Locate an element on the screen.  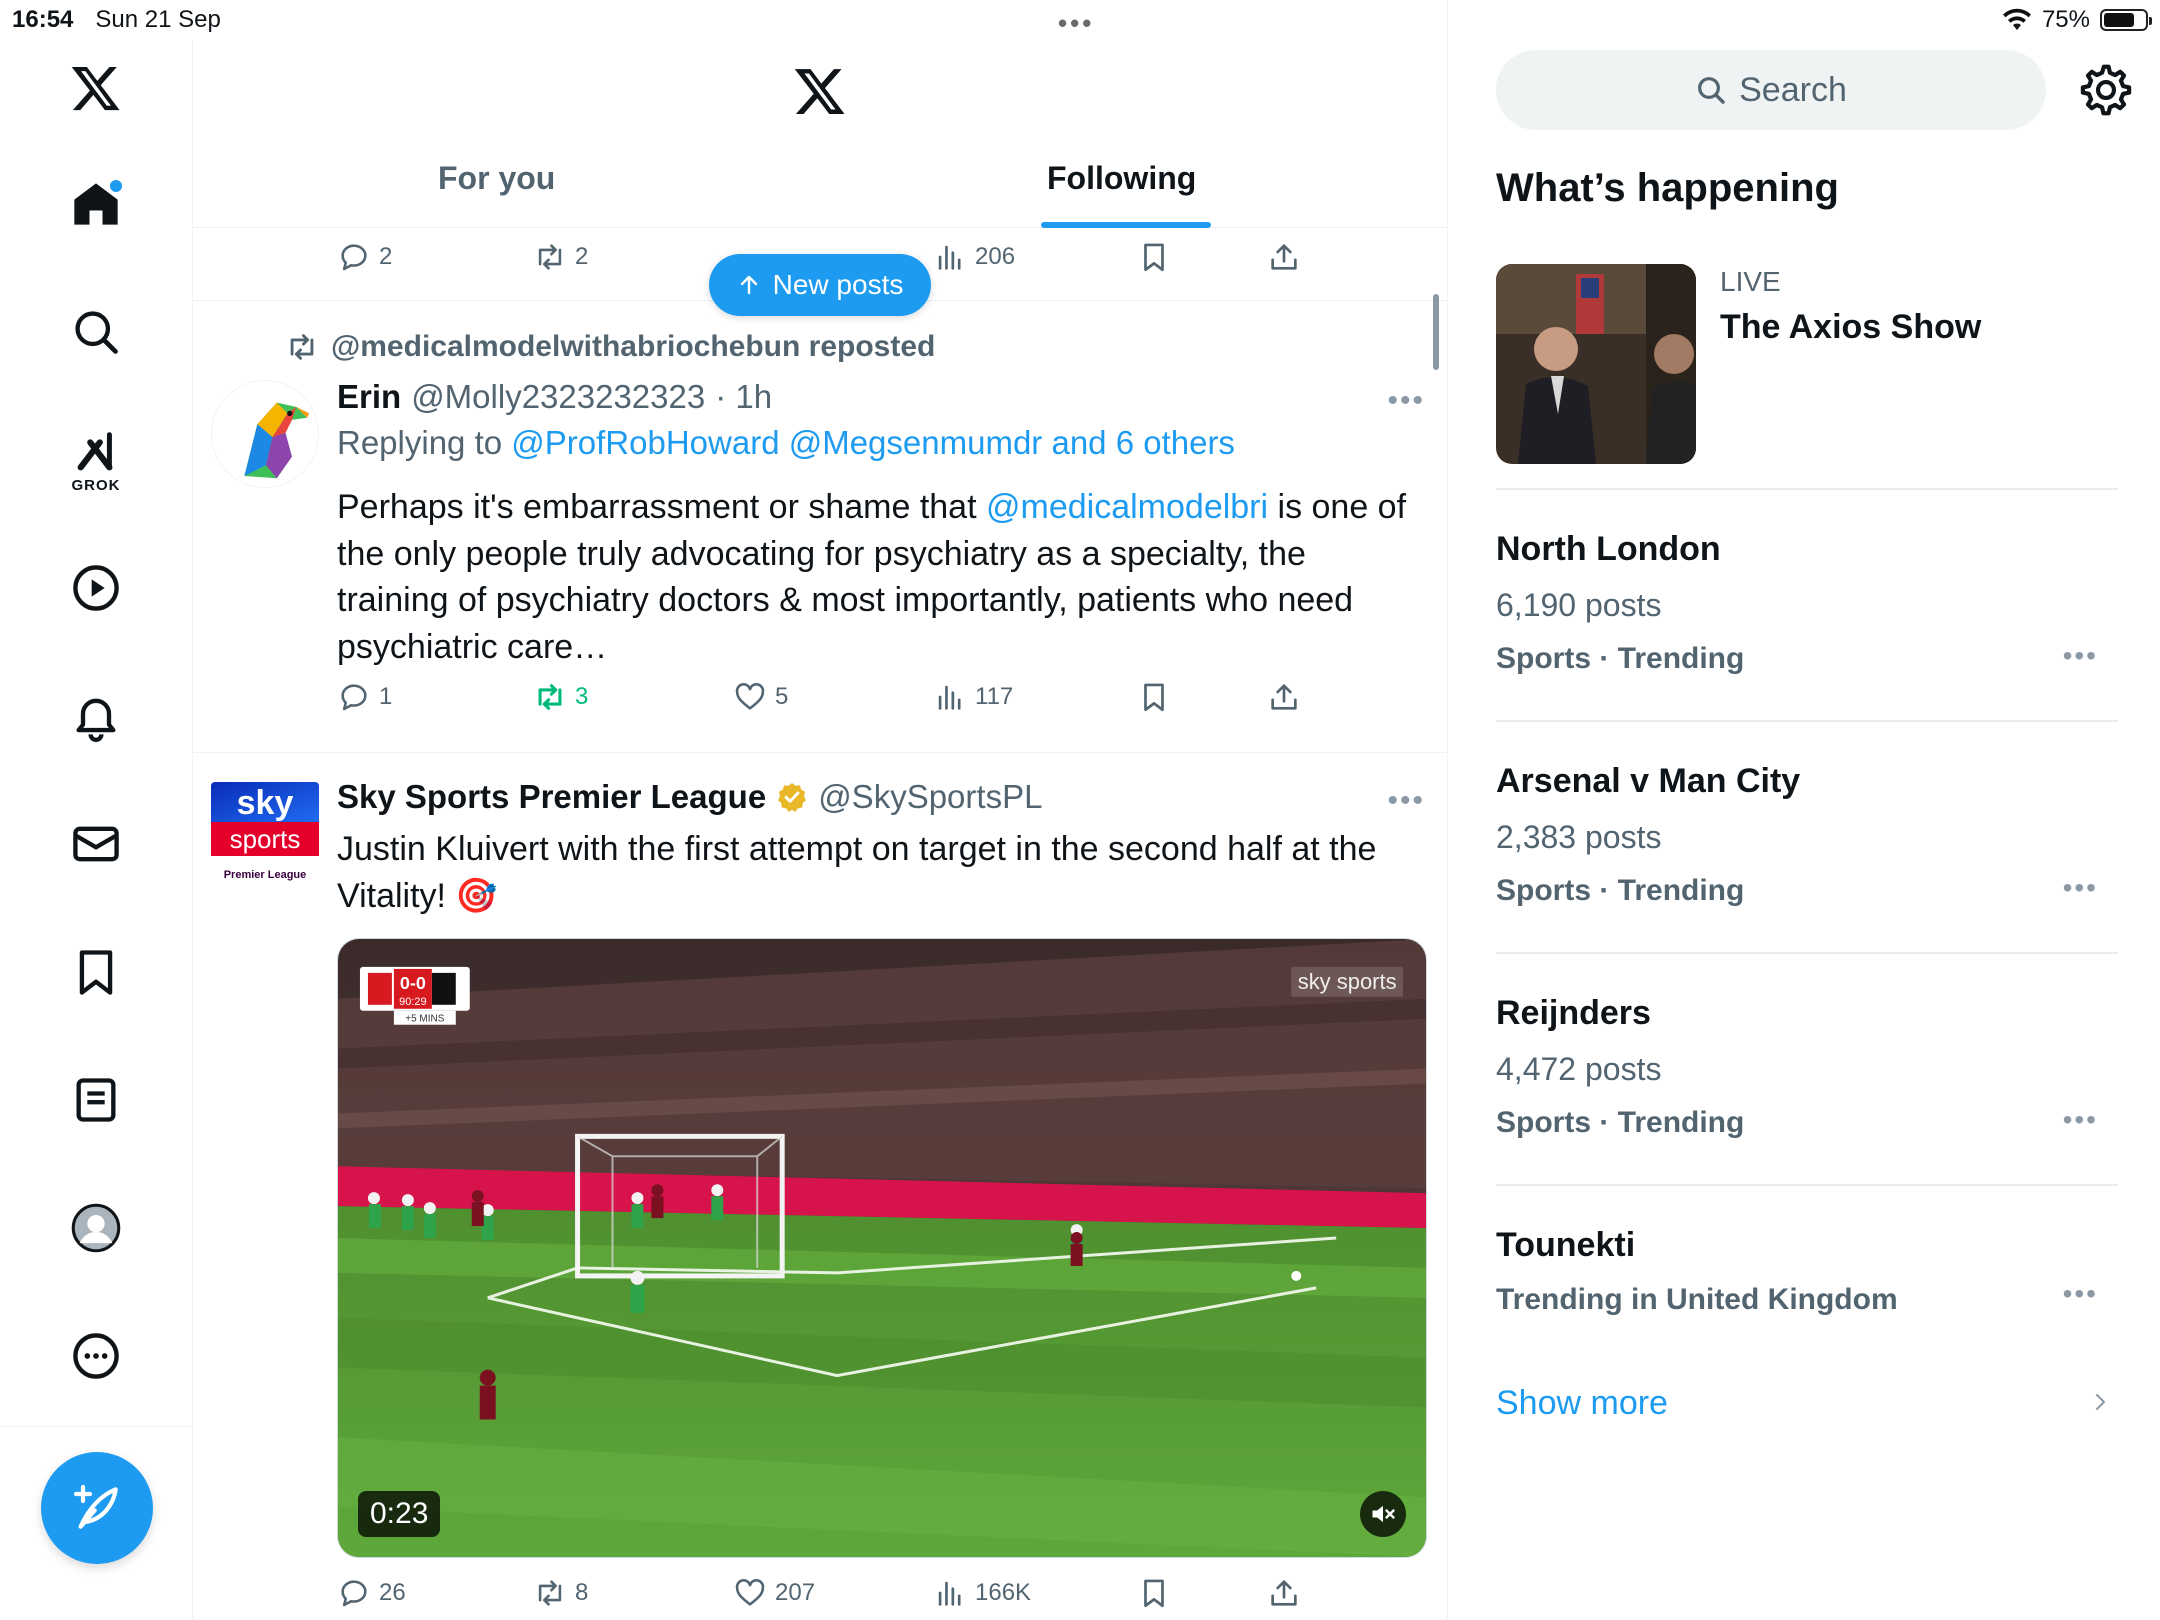
view-count: 166K is located at coordinates (1003, 1592).